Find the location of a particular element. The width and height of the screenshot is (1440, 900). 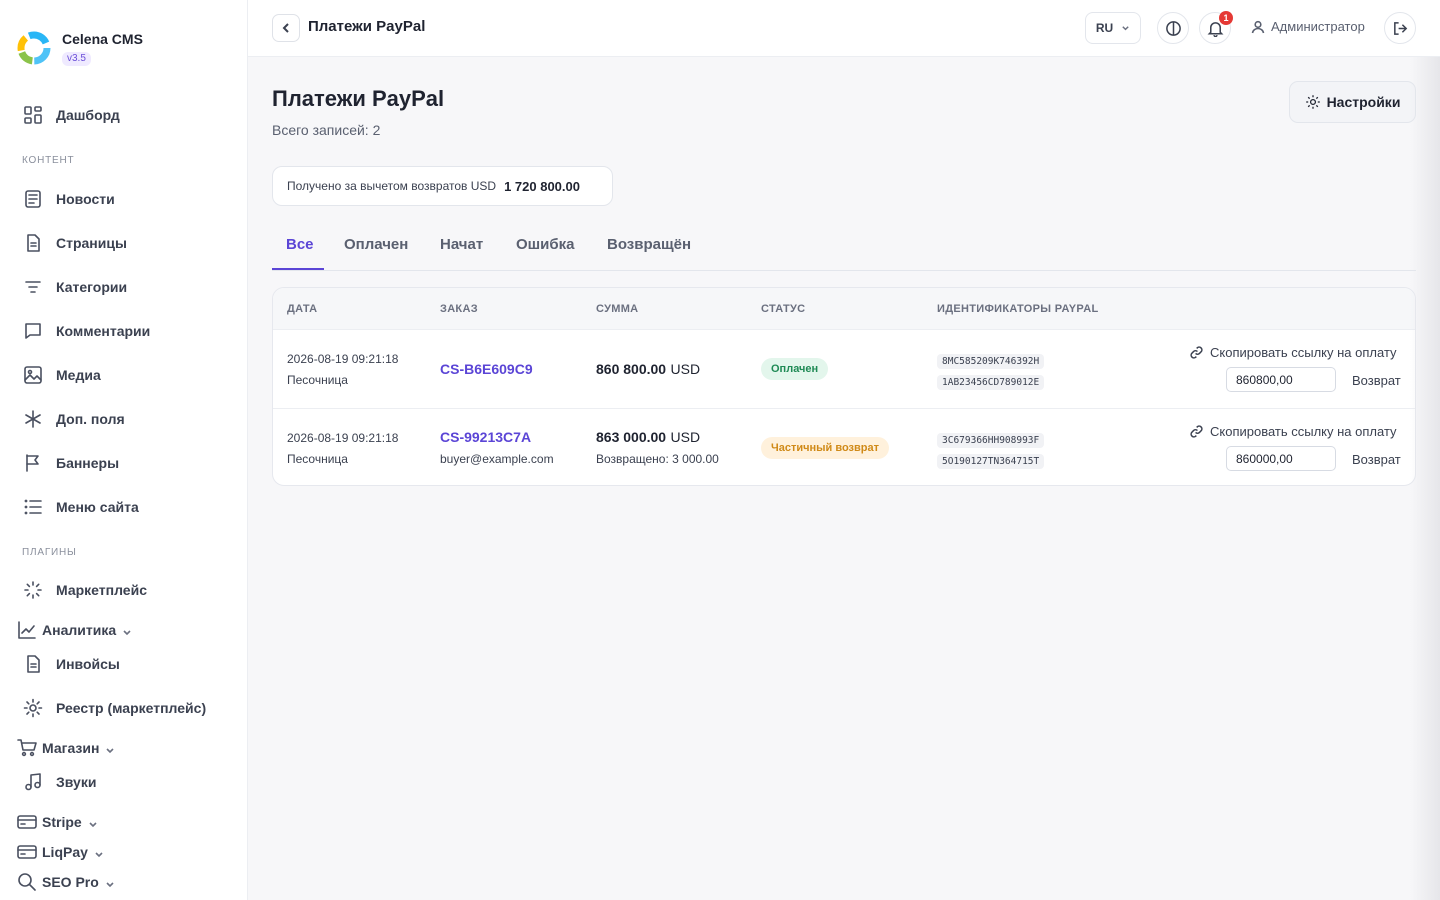

image-icon is located at coordinates (33, 375).